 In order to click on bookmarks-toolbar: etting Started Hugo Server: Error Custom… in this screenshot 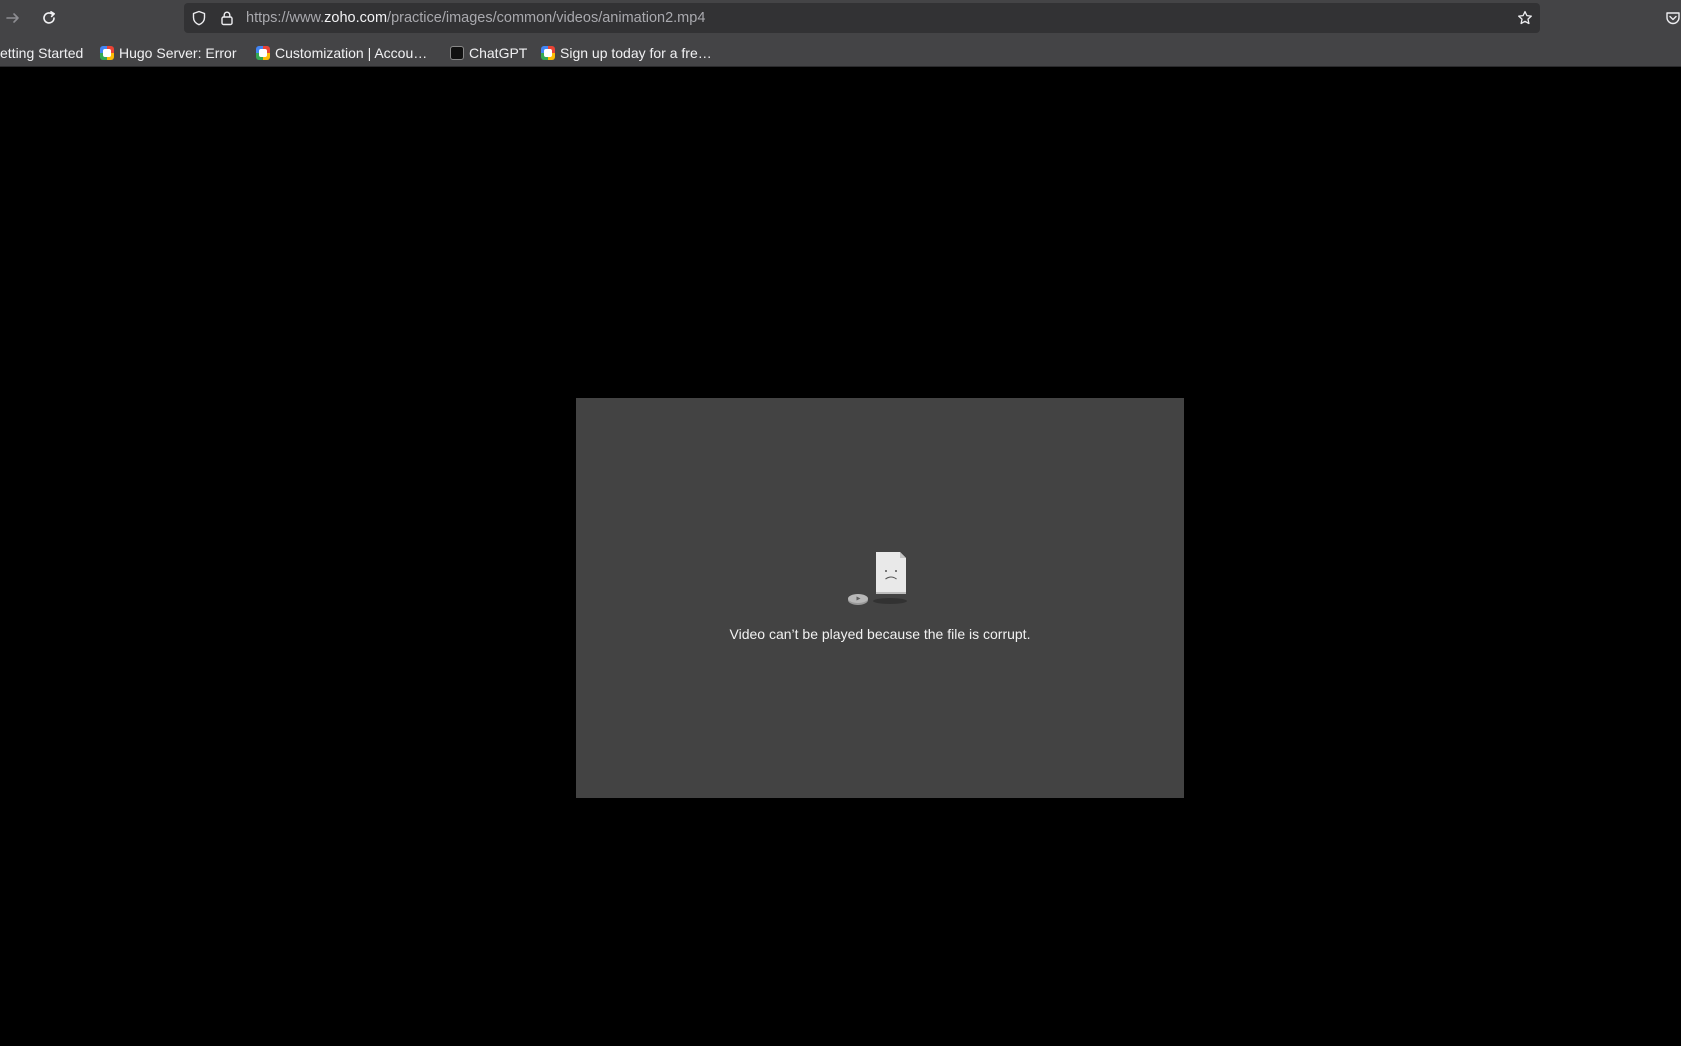, I will do `click(840, 53)`.